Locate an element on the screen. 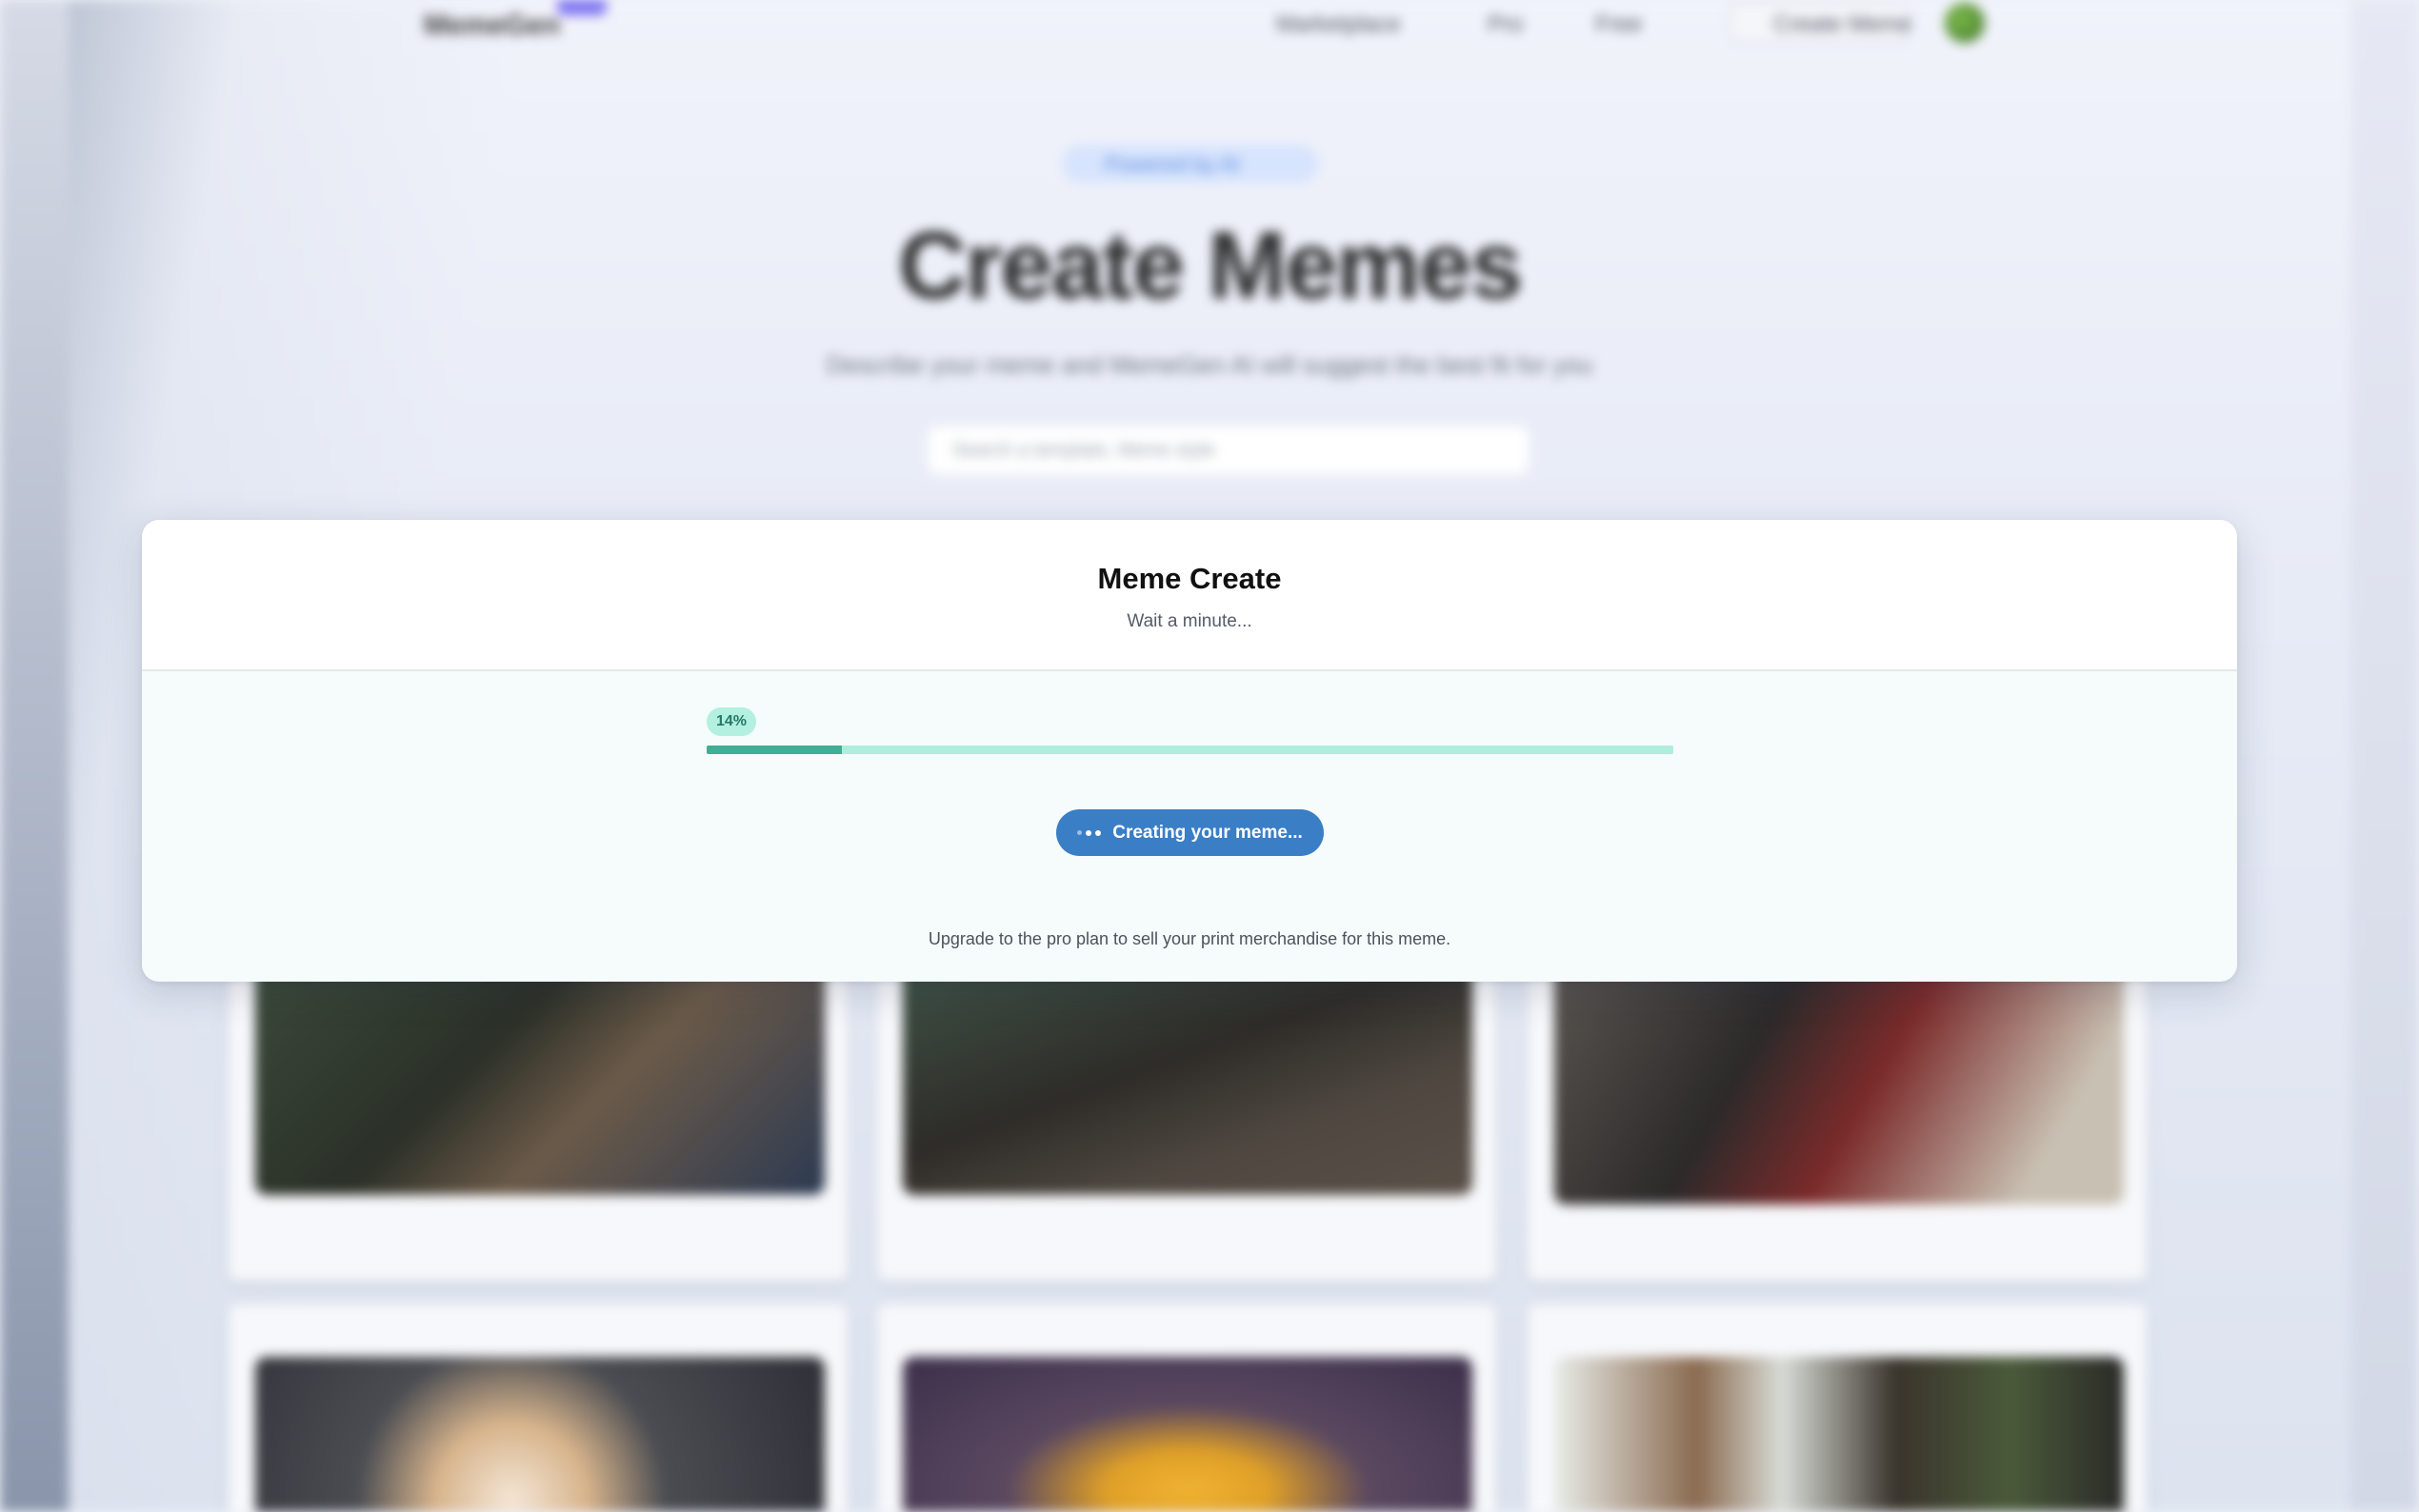 The image size is (2419, 1512). nav-item-create-meme: Create Meme is located at coordinates (1842, 24).